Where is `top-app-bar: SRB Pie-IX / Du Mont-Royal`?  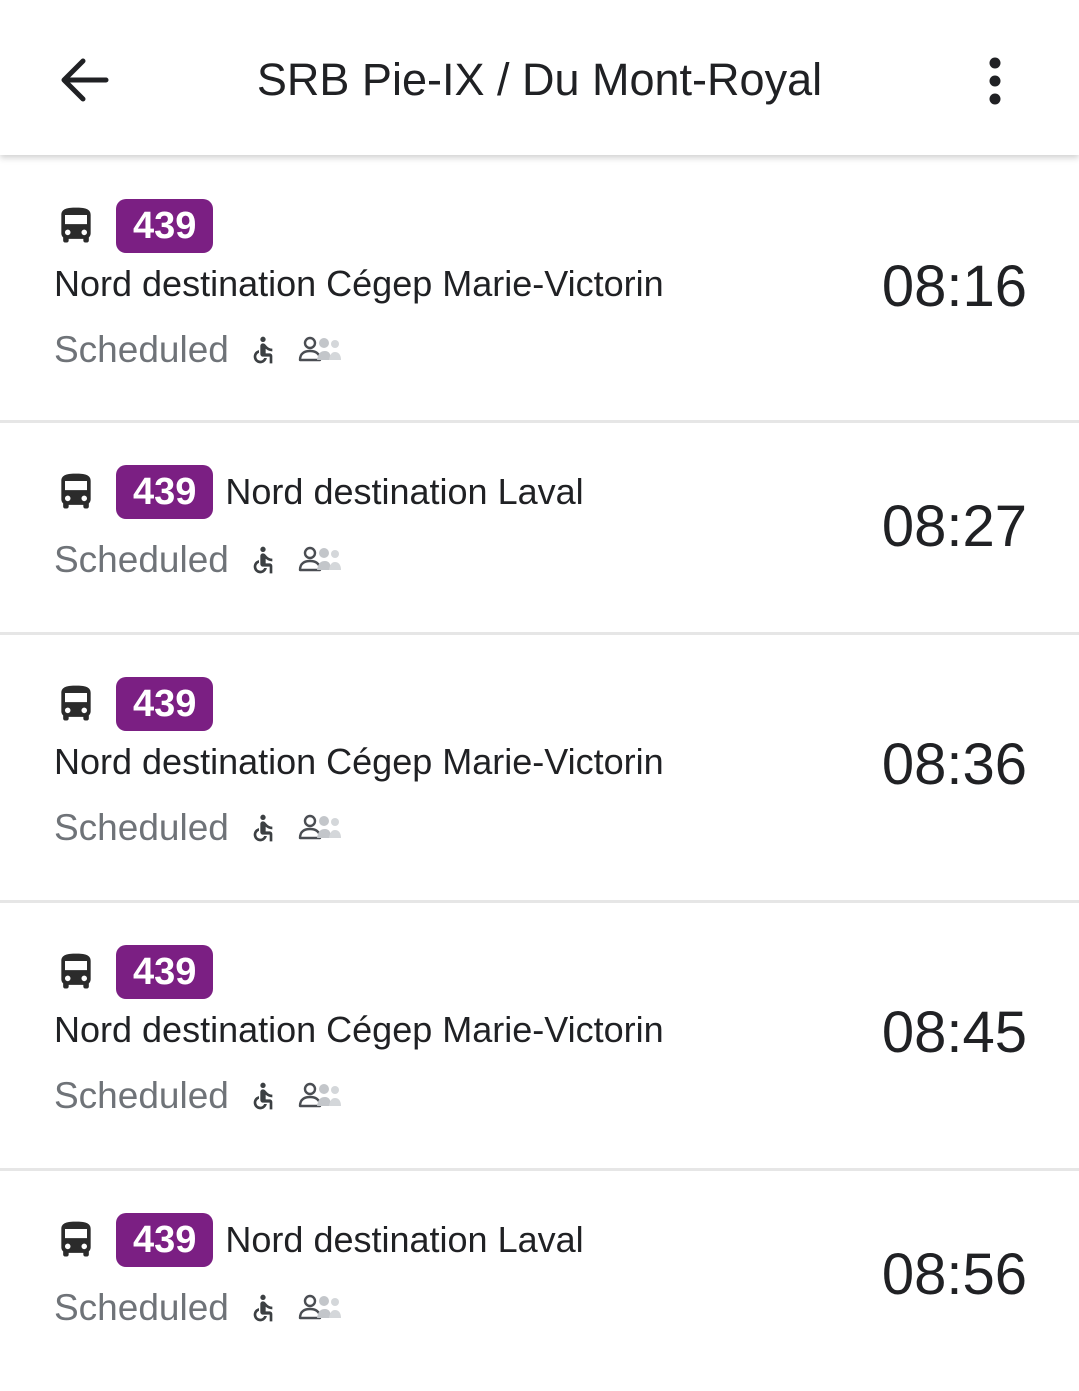
top-app-bar: SRB Pie-IX / Du Mont-Royal is located at coordinates (539, 77).